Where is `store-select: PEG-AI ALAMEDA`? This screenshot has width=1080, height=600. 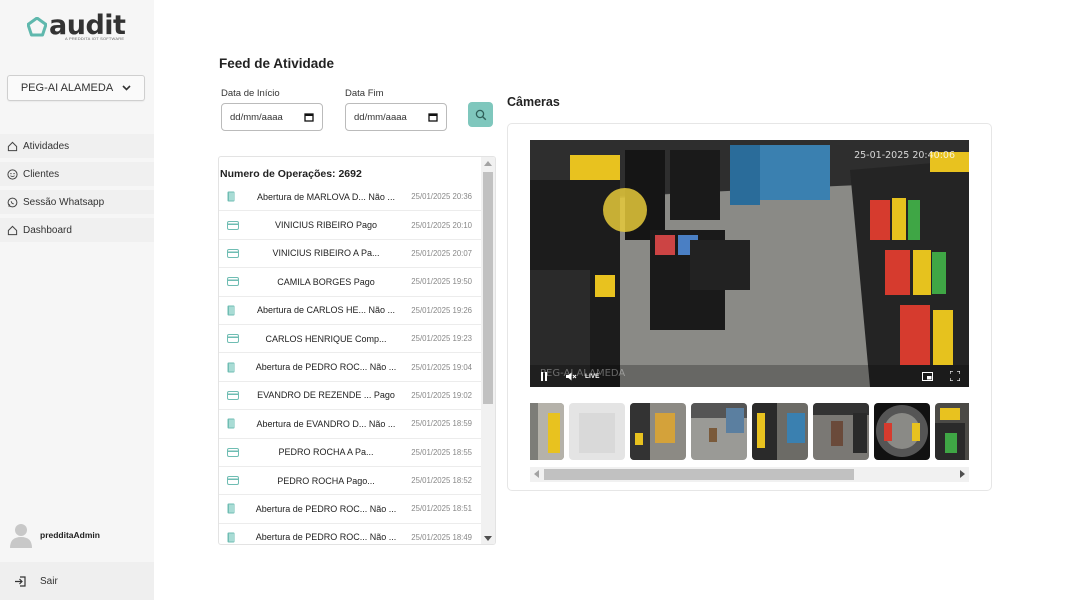 store-select: PEG-AI ALAMEDA is located at coordinates (76, 88).